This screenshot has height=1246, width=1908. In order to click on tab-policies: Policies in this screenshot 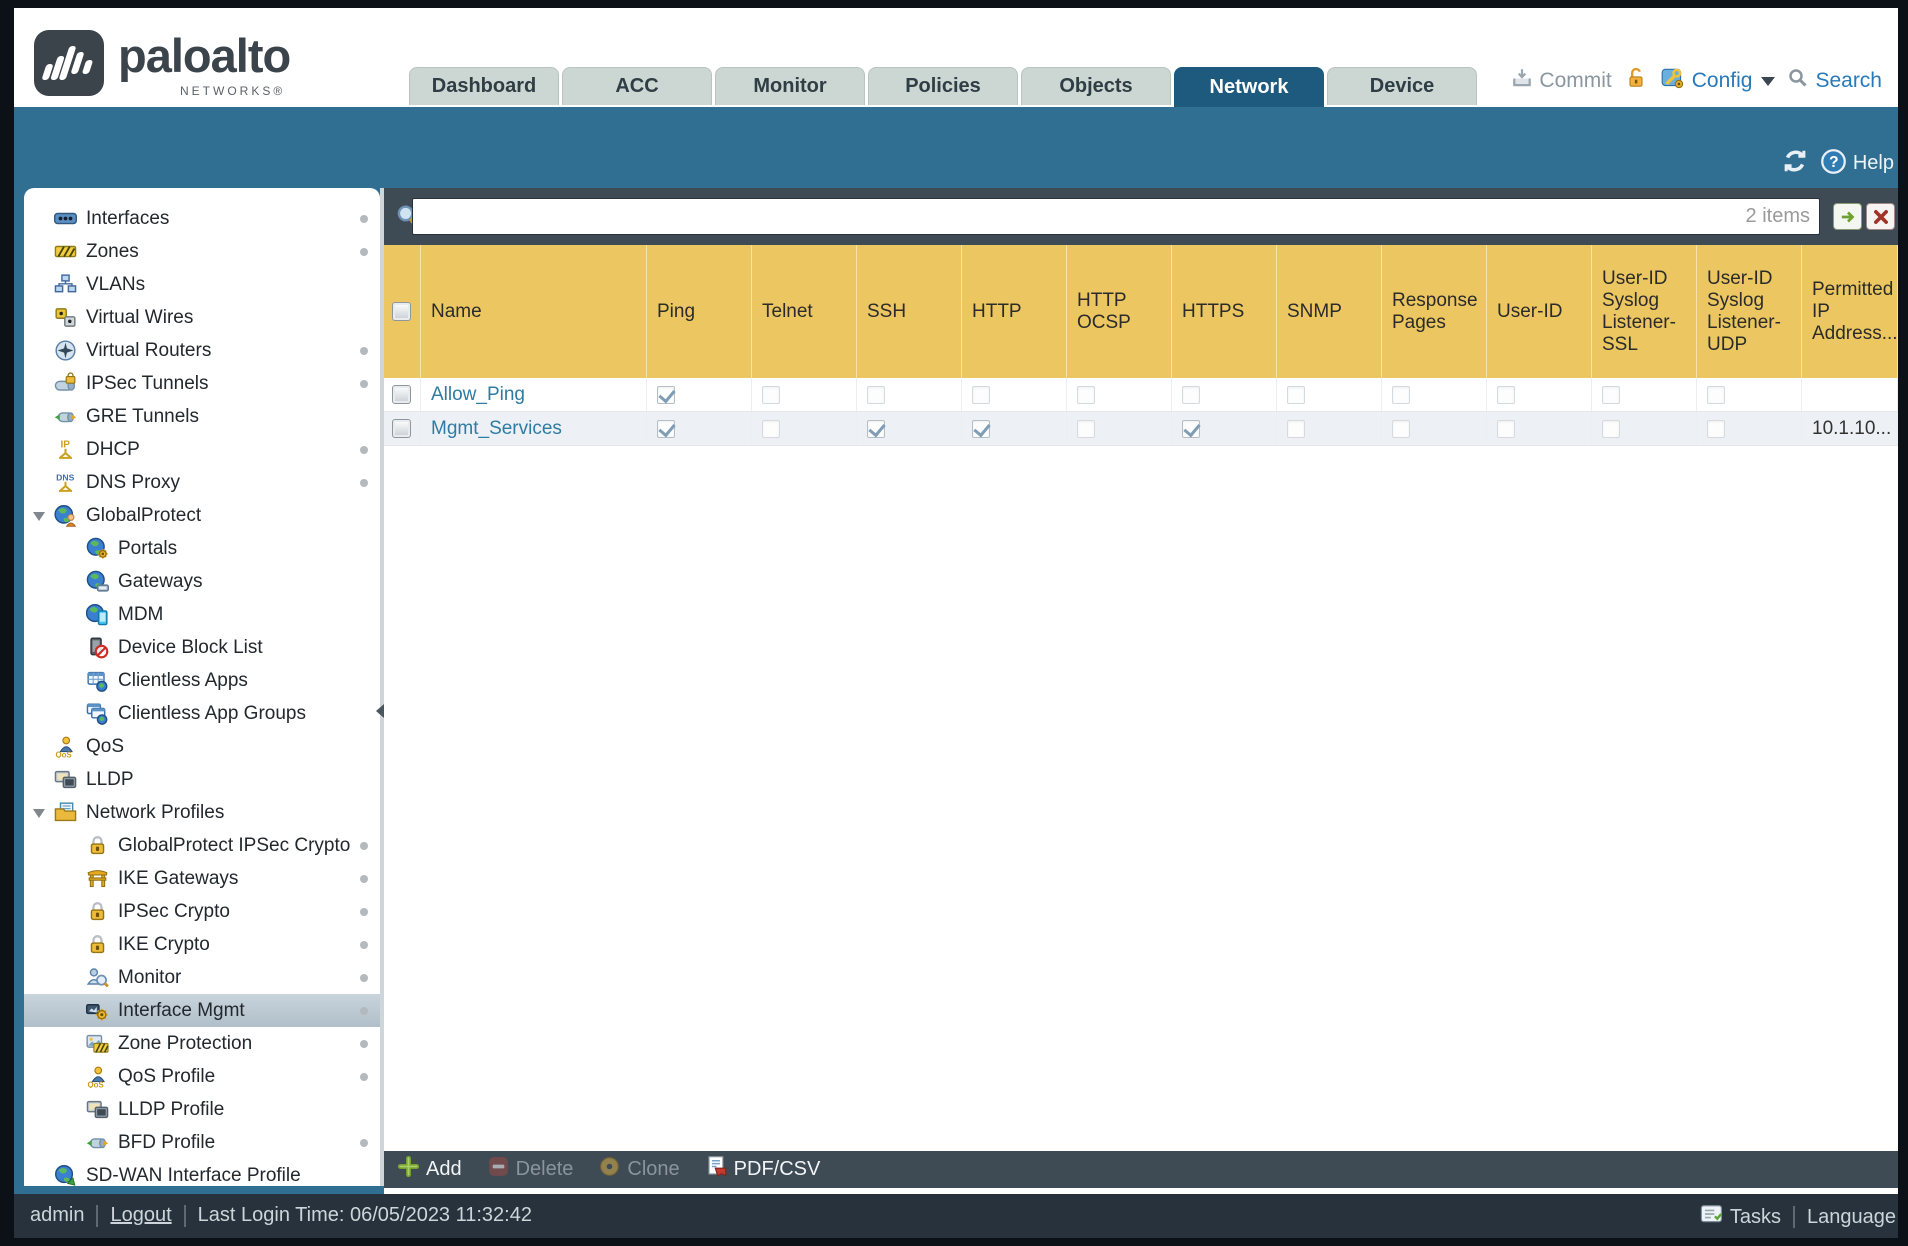, I will do `click(943, 86)`.